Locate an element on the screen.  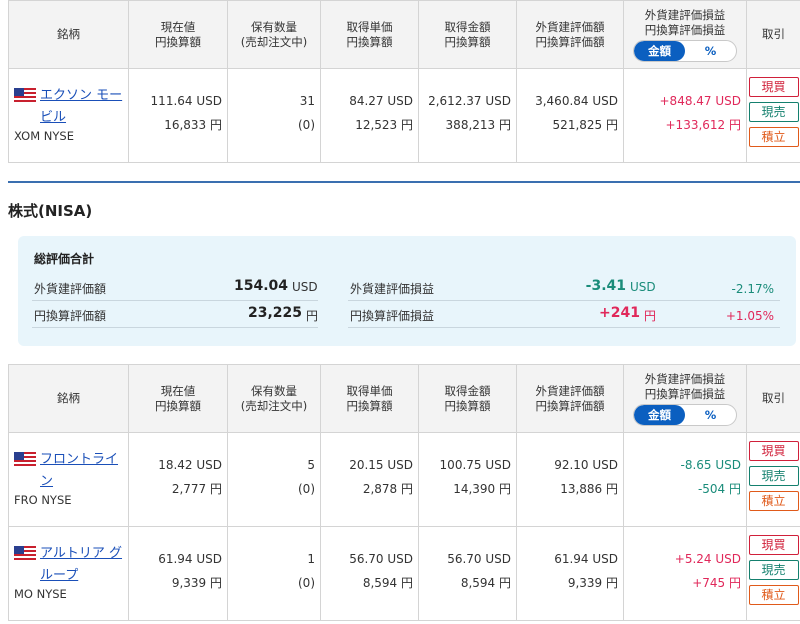
cell-cost-amount: 100.75 USD 14,390 円 is located at coordinates (467, 479).